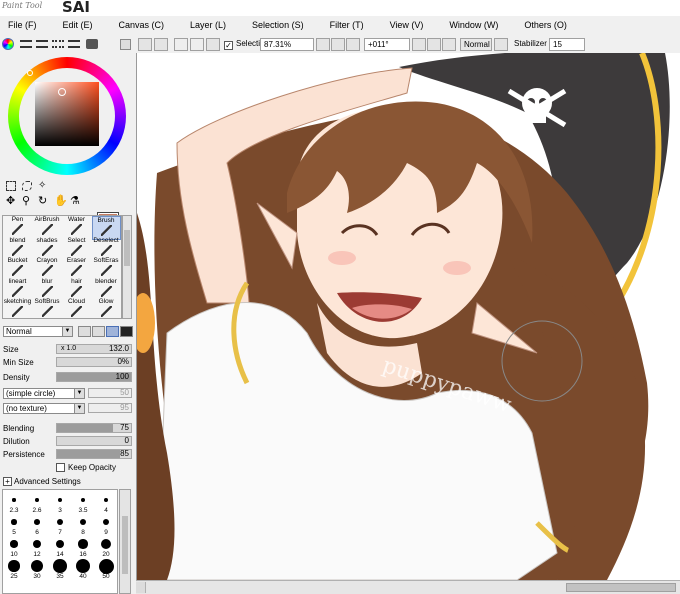  What do you see at coordinates (75, 201) in the screenshot?
I see `eyedropper-icon: ⚗` at bounding box center [75, 201].